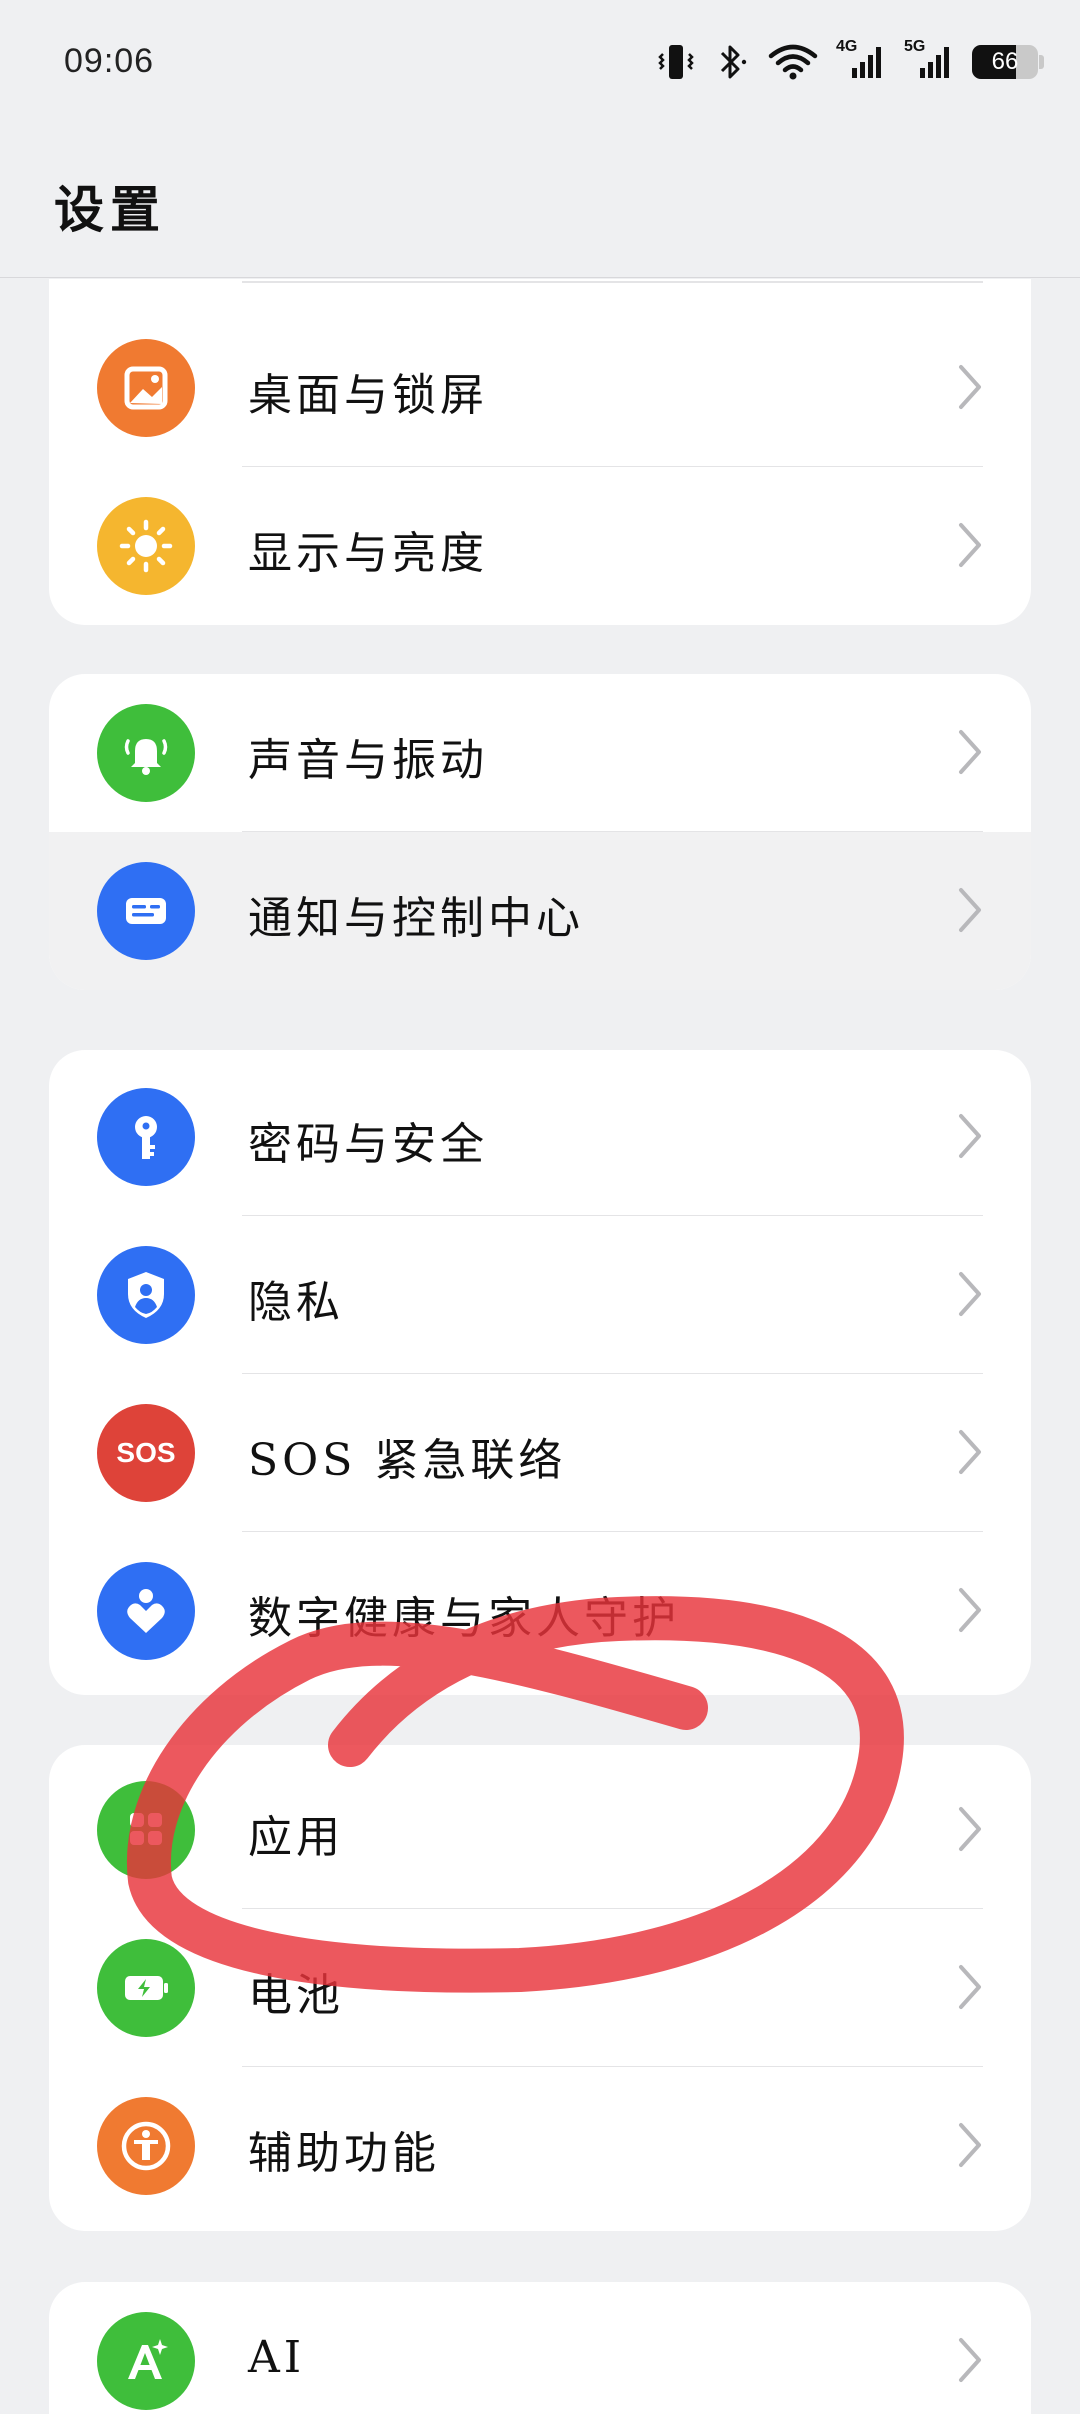 This screenshot has height=2414, width=1080. What do you see at coordinates (146, 1137) in the screenshot?
I see `key-icon` at bounding box center [146, 1137].